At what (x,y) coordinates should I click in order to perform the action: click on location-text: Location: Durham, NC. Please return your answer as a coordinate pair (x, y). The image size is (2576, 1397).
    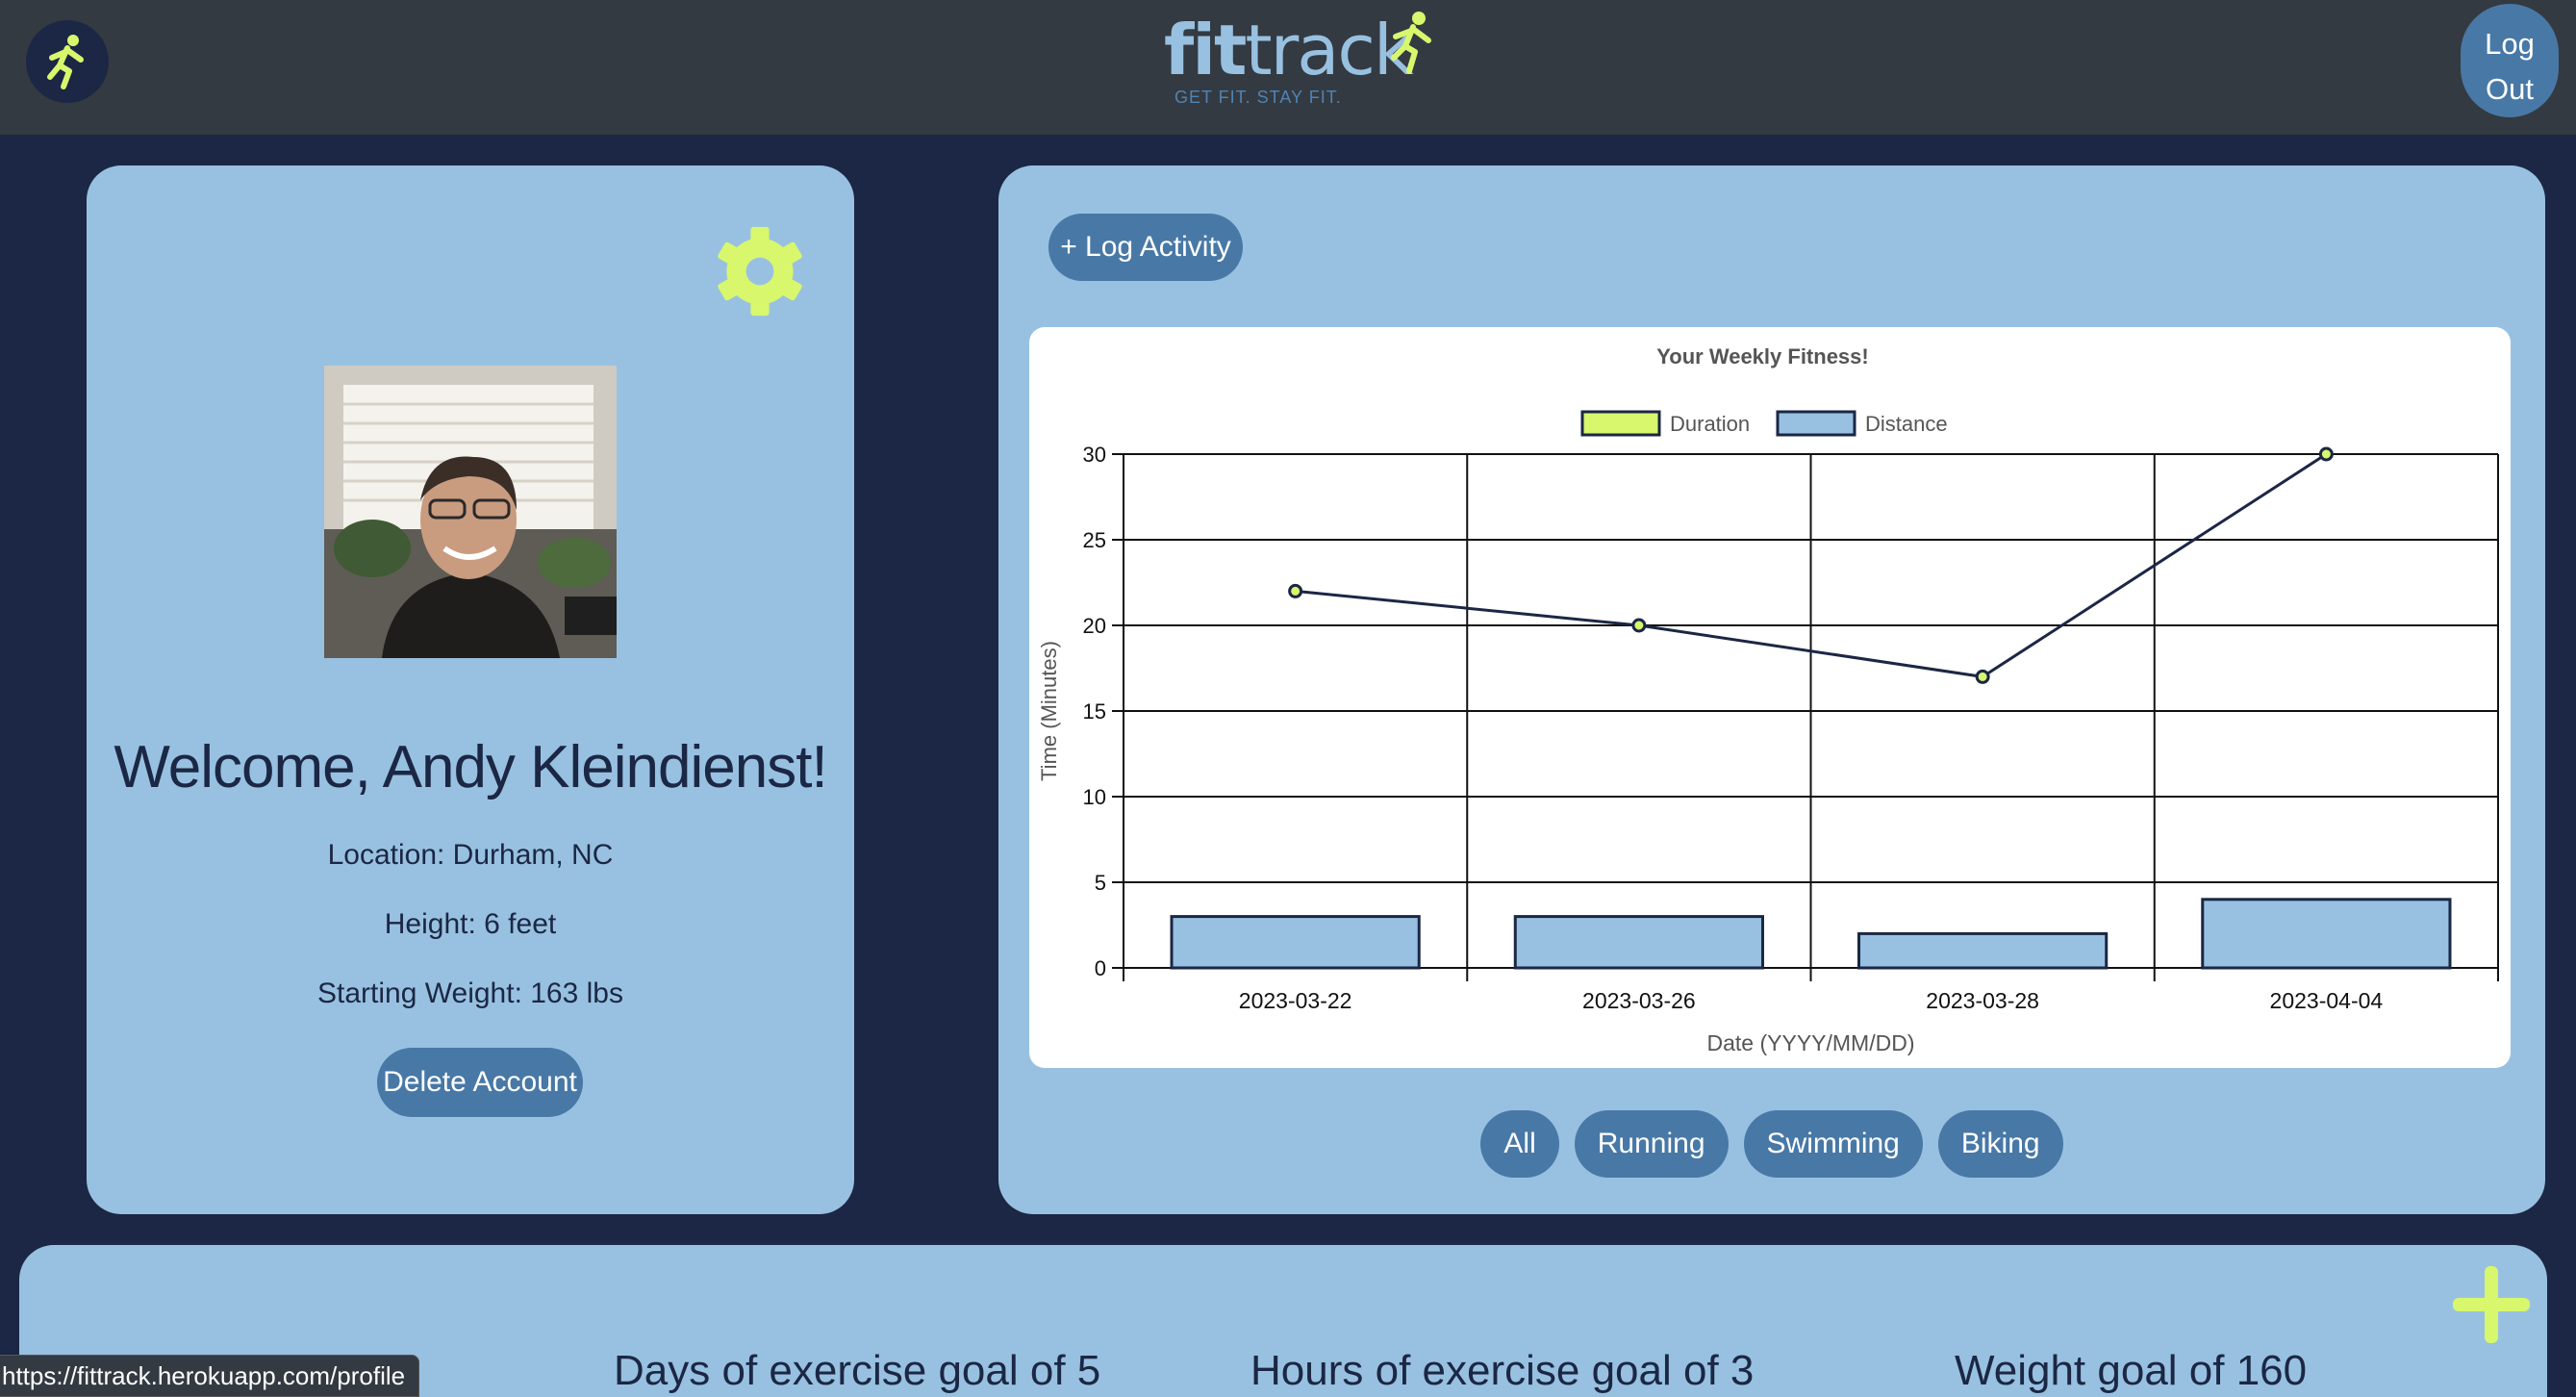
    Looking at the image, I should click on (471, 855).